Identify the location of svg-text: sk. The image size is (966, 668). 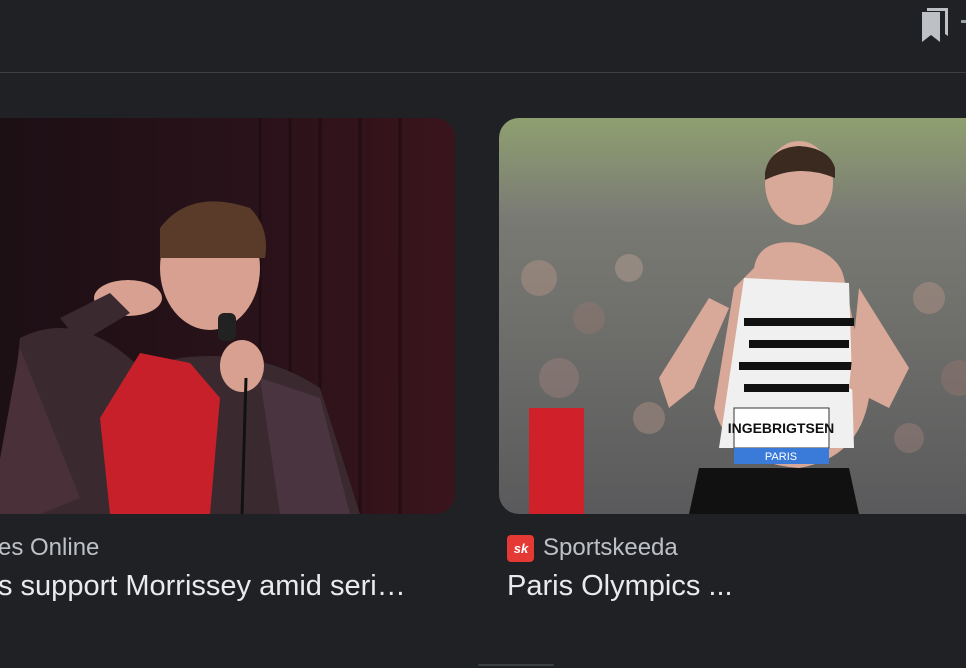
(520, 548).